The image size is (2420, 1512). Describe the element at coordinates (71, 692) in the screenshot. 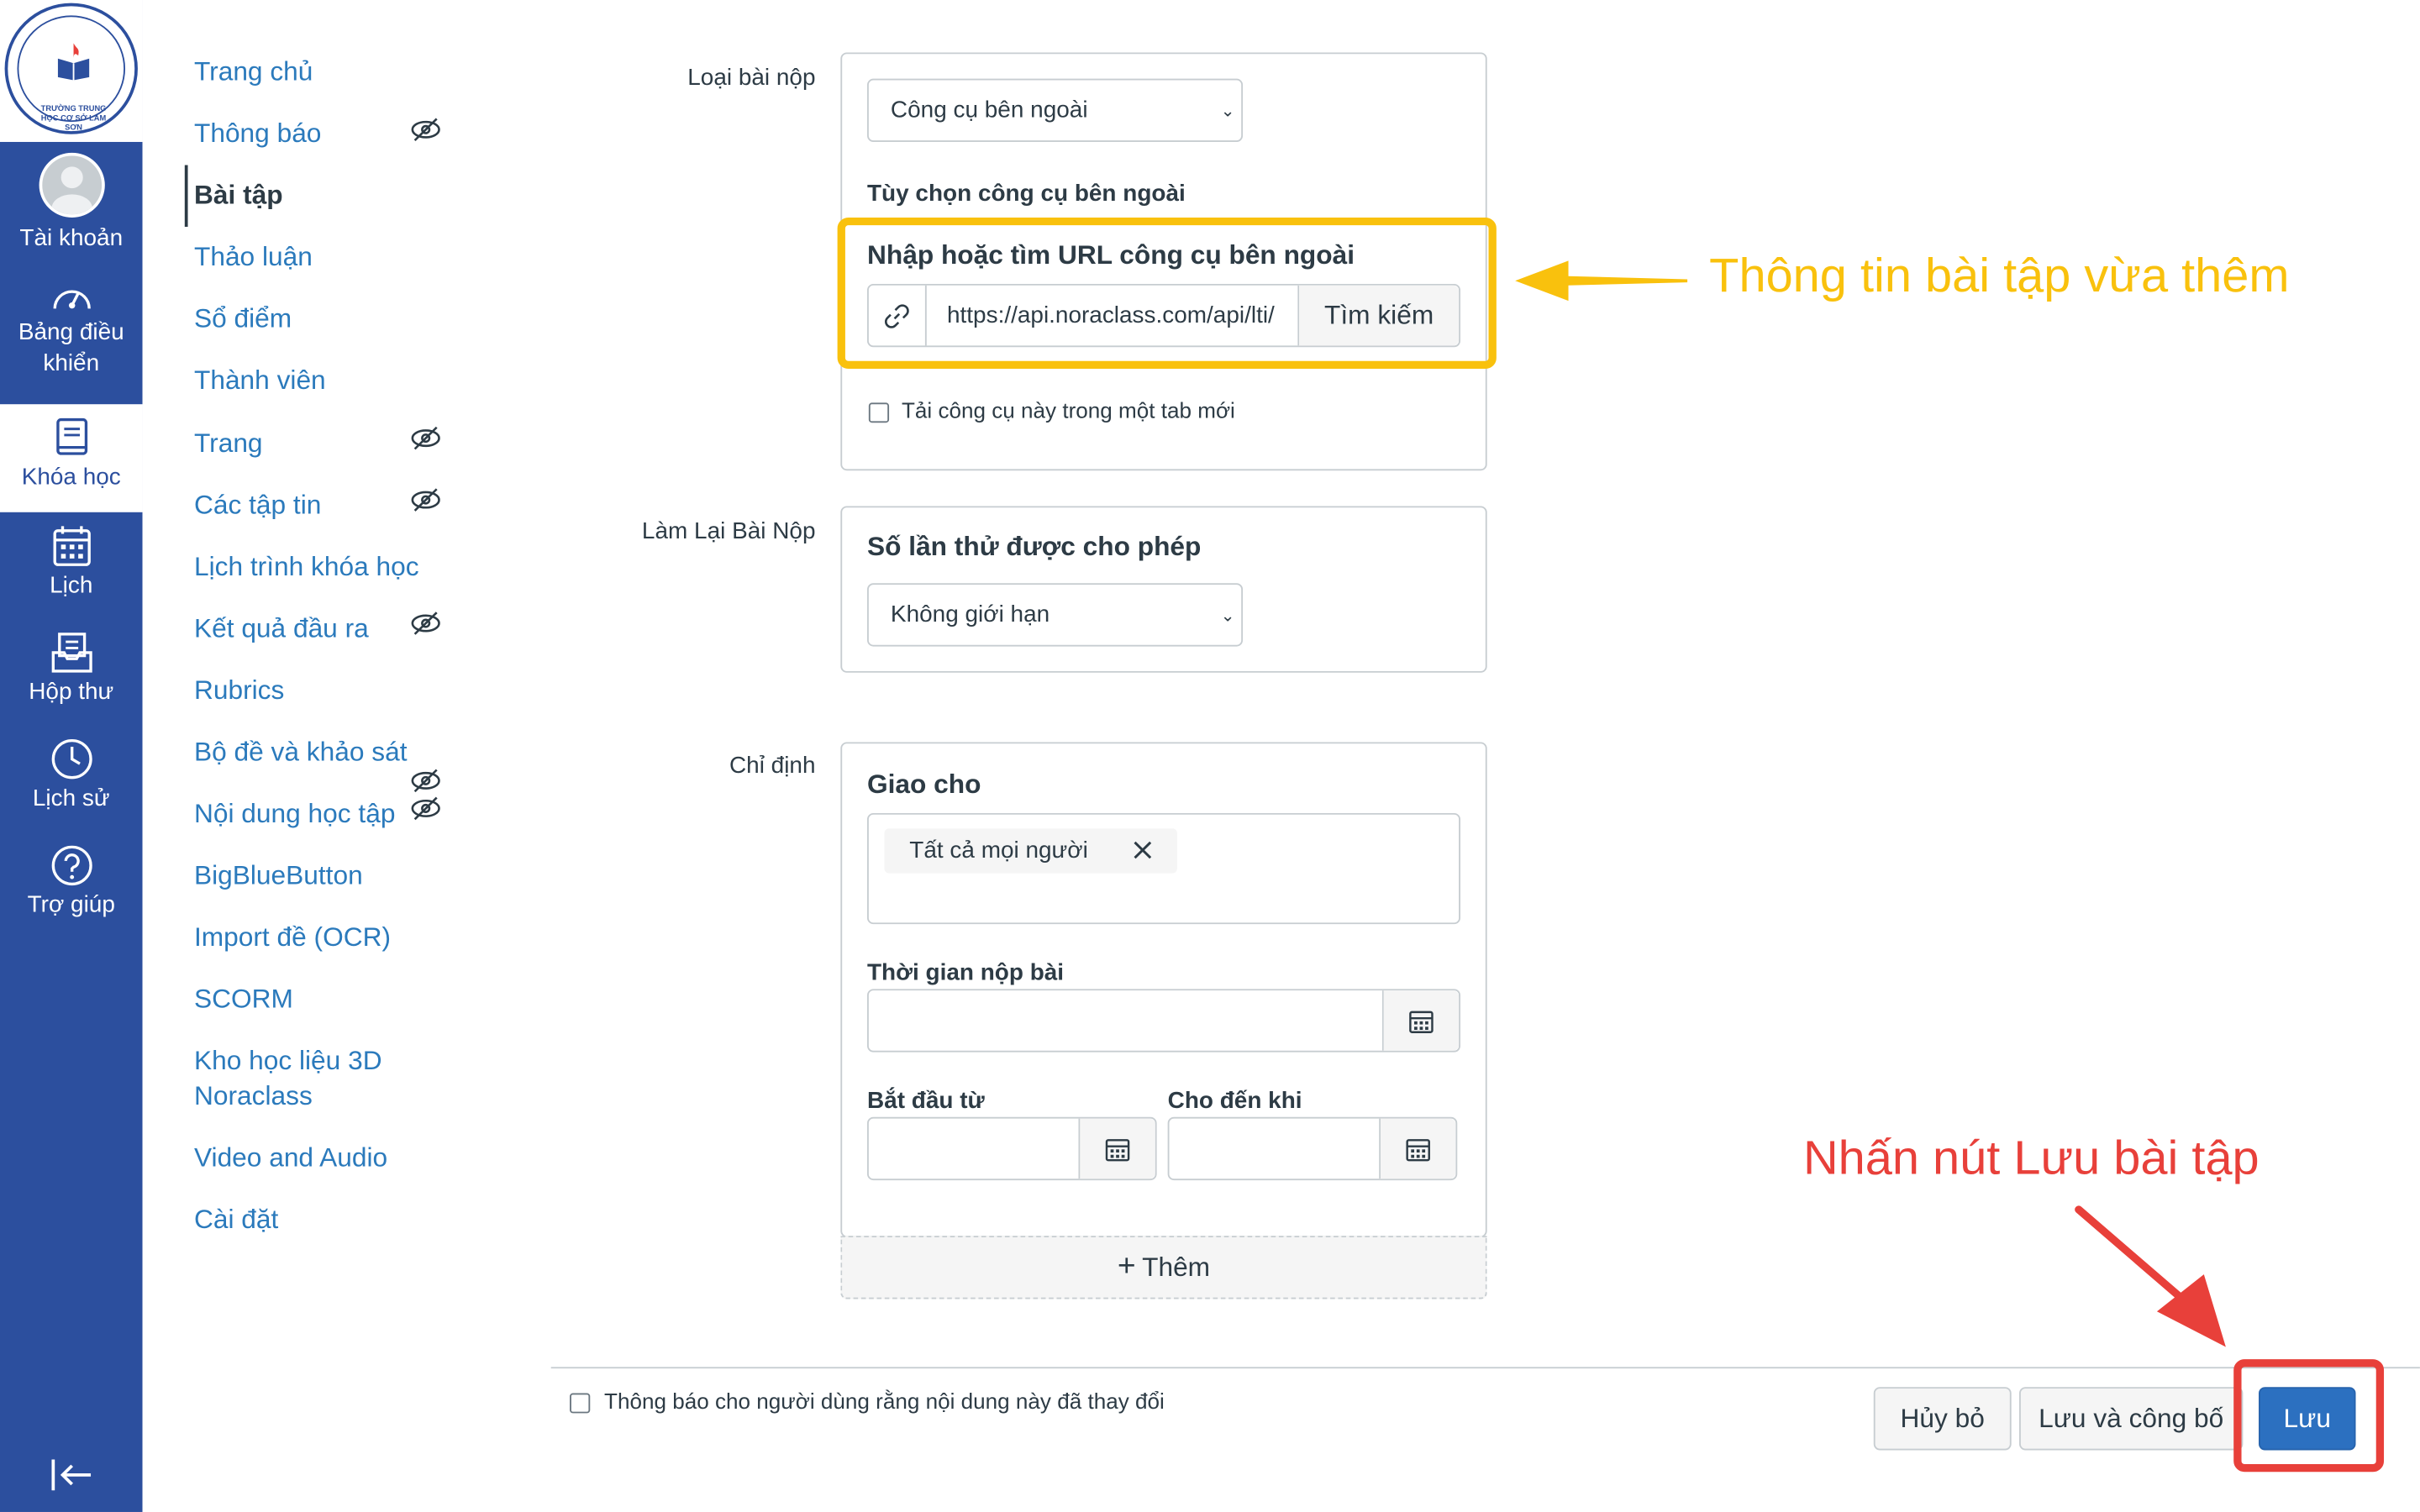

I see `nav-inbox-label: Hộp thư` at that location.